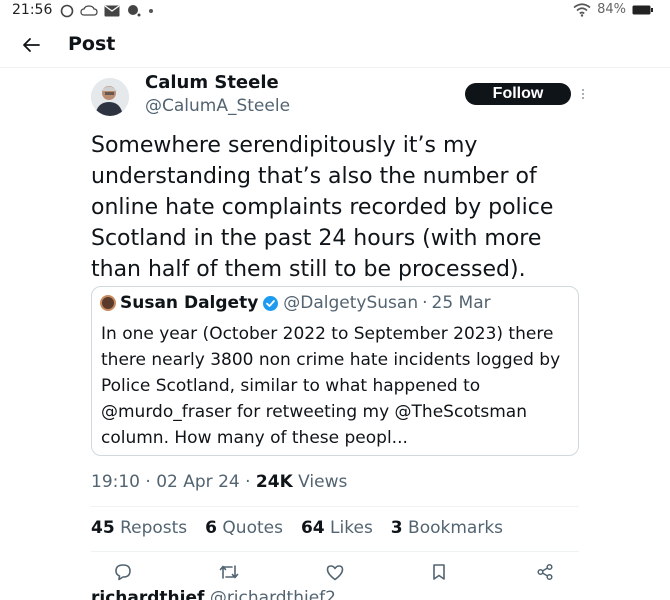  What do you see at coordinates (148, 594) in the screenshot?
I see `next-post-name: richardthief` at bounding box center [148, 594].